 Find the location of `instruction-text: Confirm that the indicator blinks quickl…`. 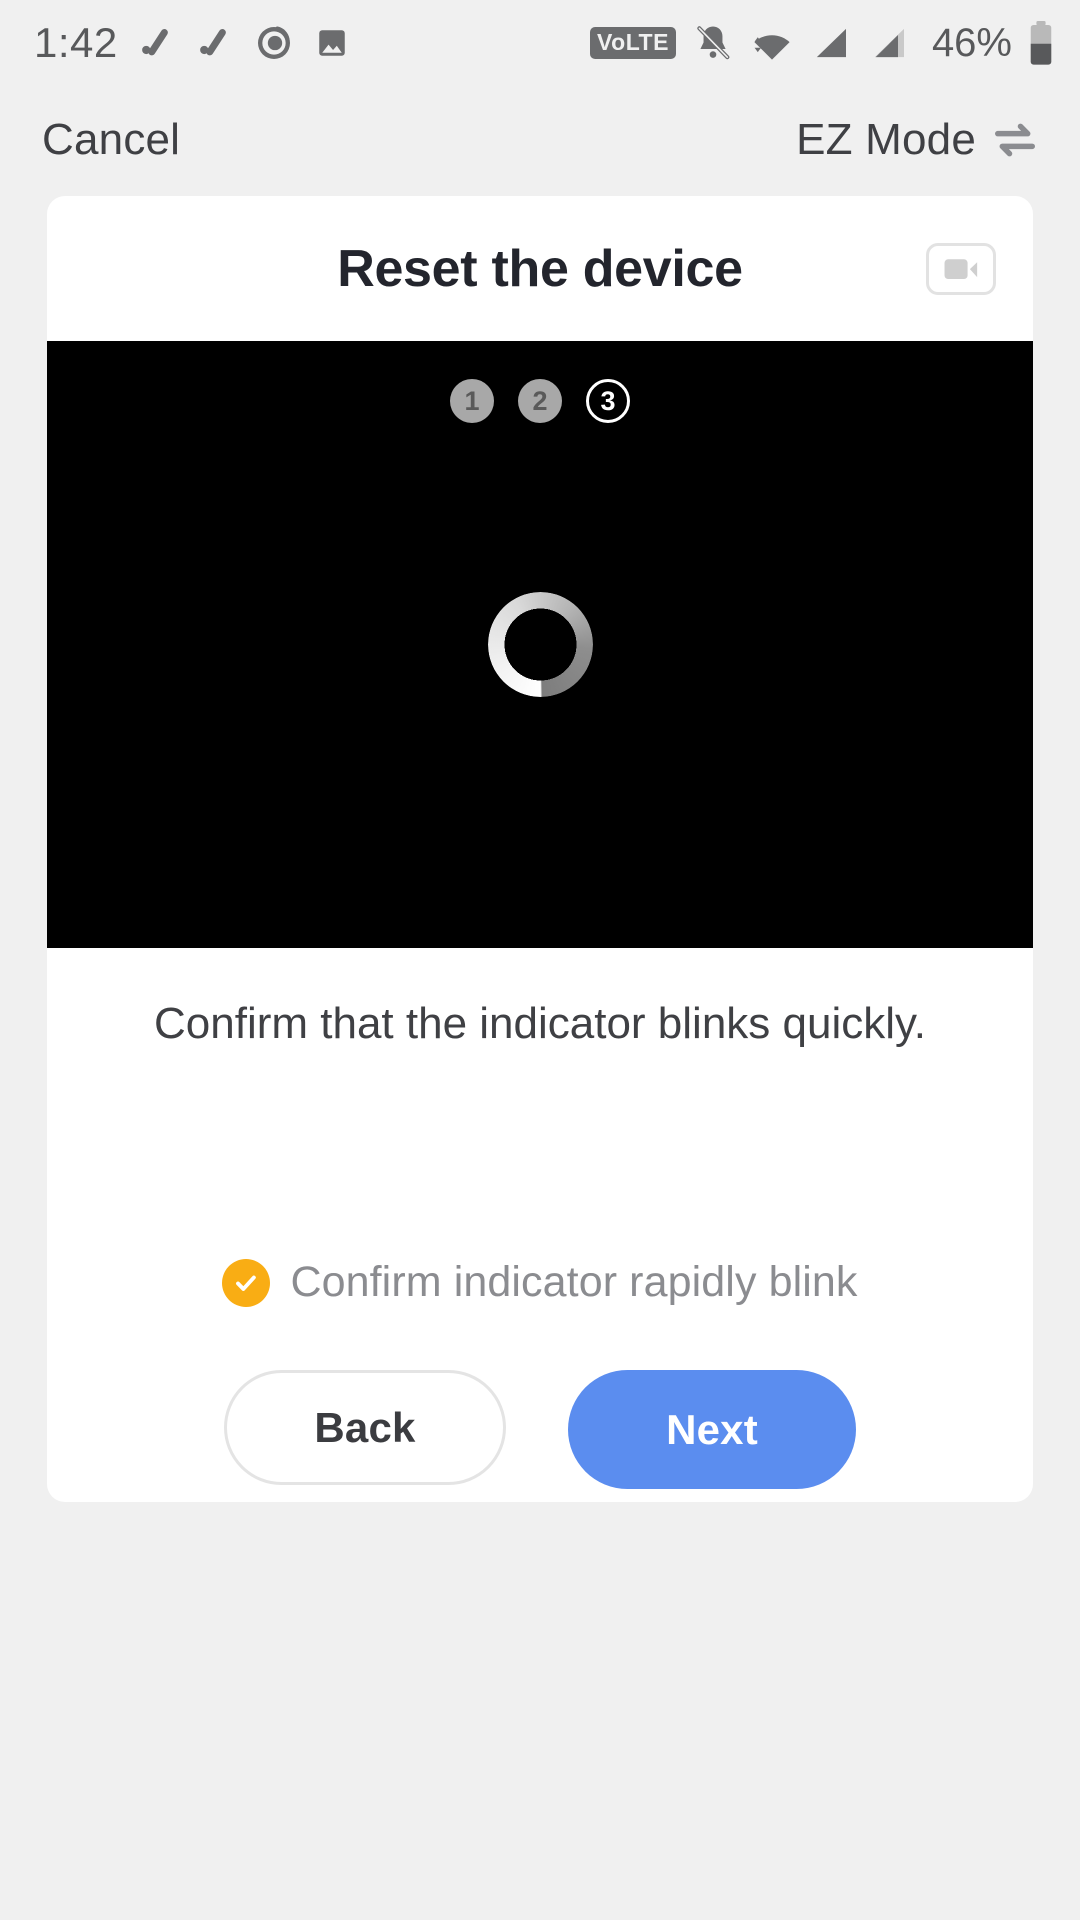

instruction-text: Confirm that the indicator blinks quickl… is located at coordinates (540, 1023).